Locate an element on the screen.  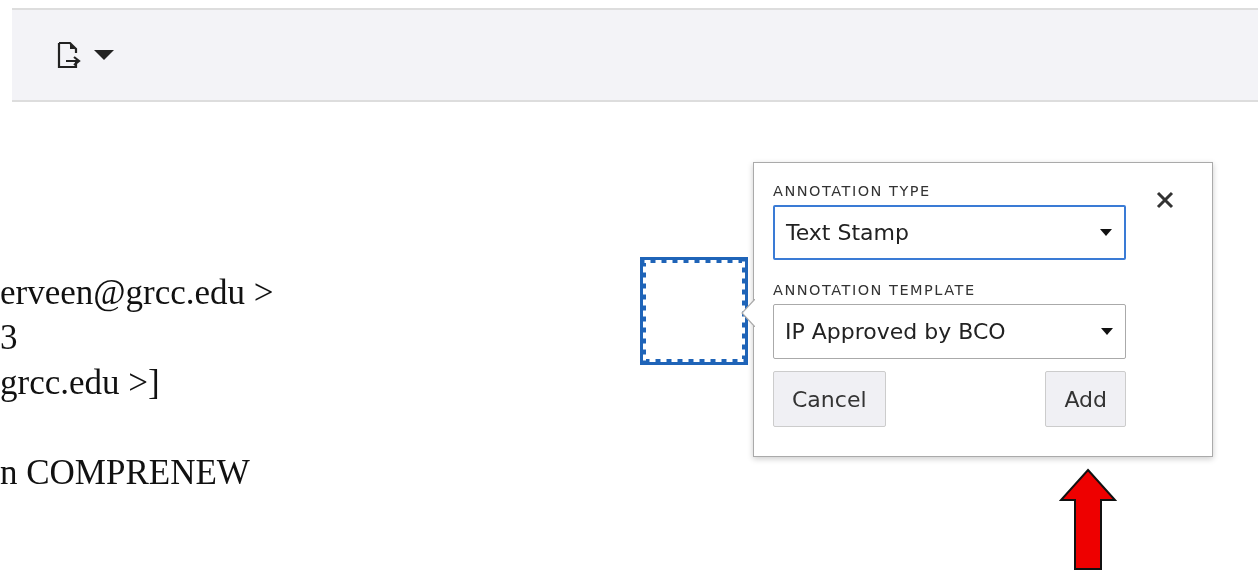
cancel-button: Cancel is located at coordinates (829, 399).